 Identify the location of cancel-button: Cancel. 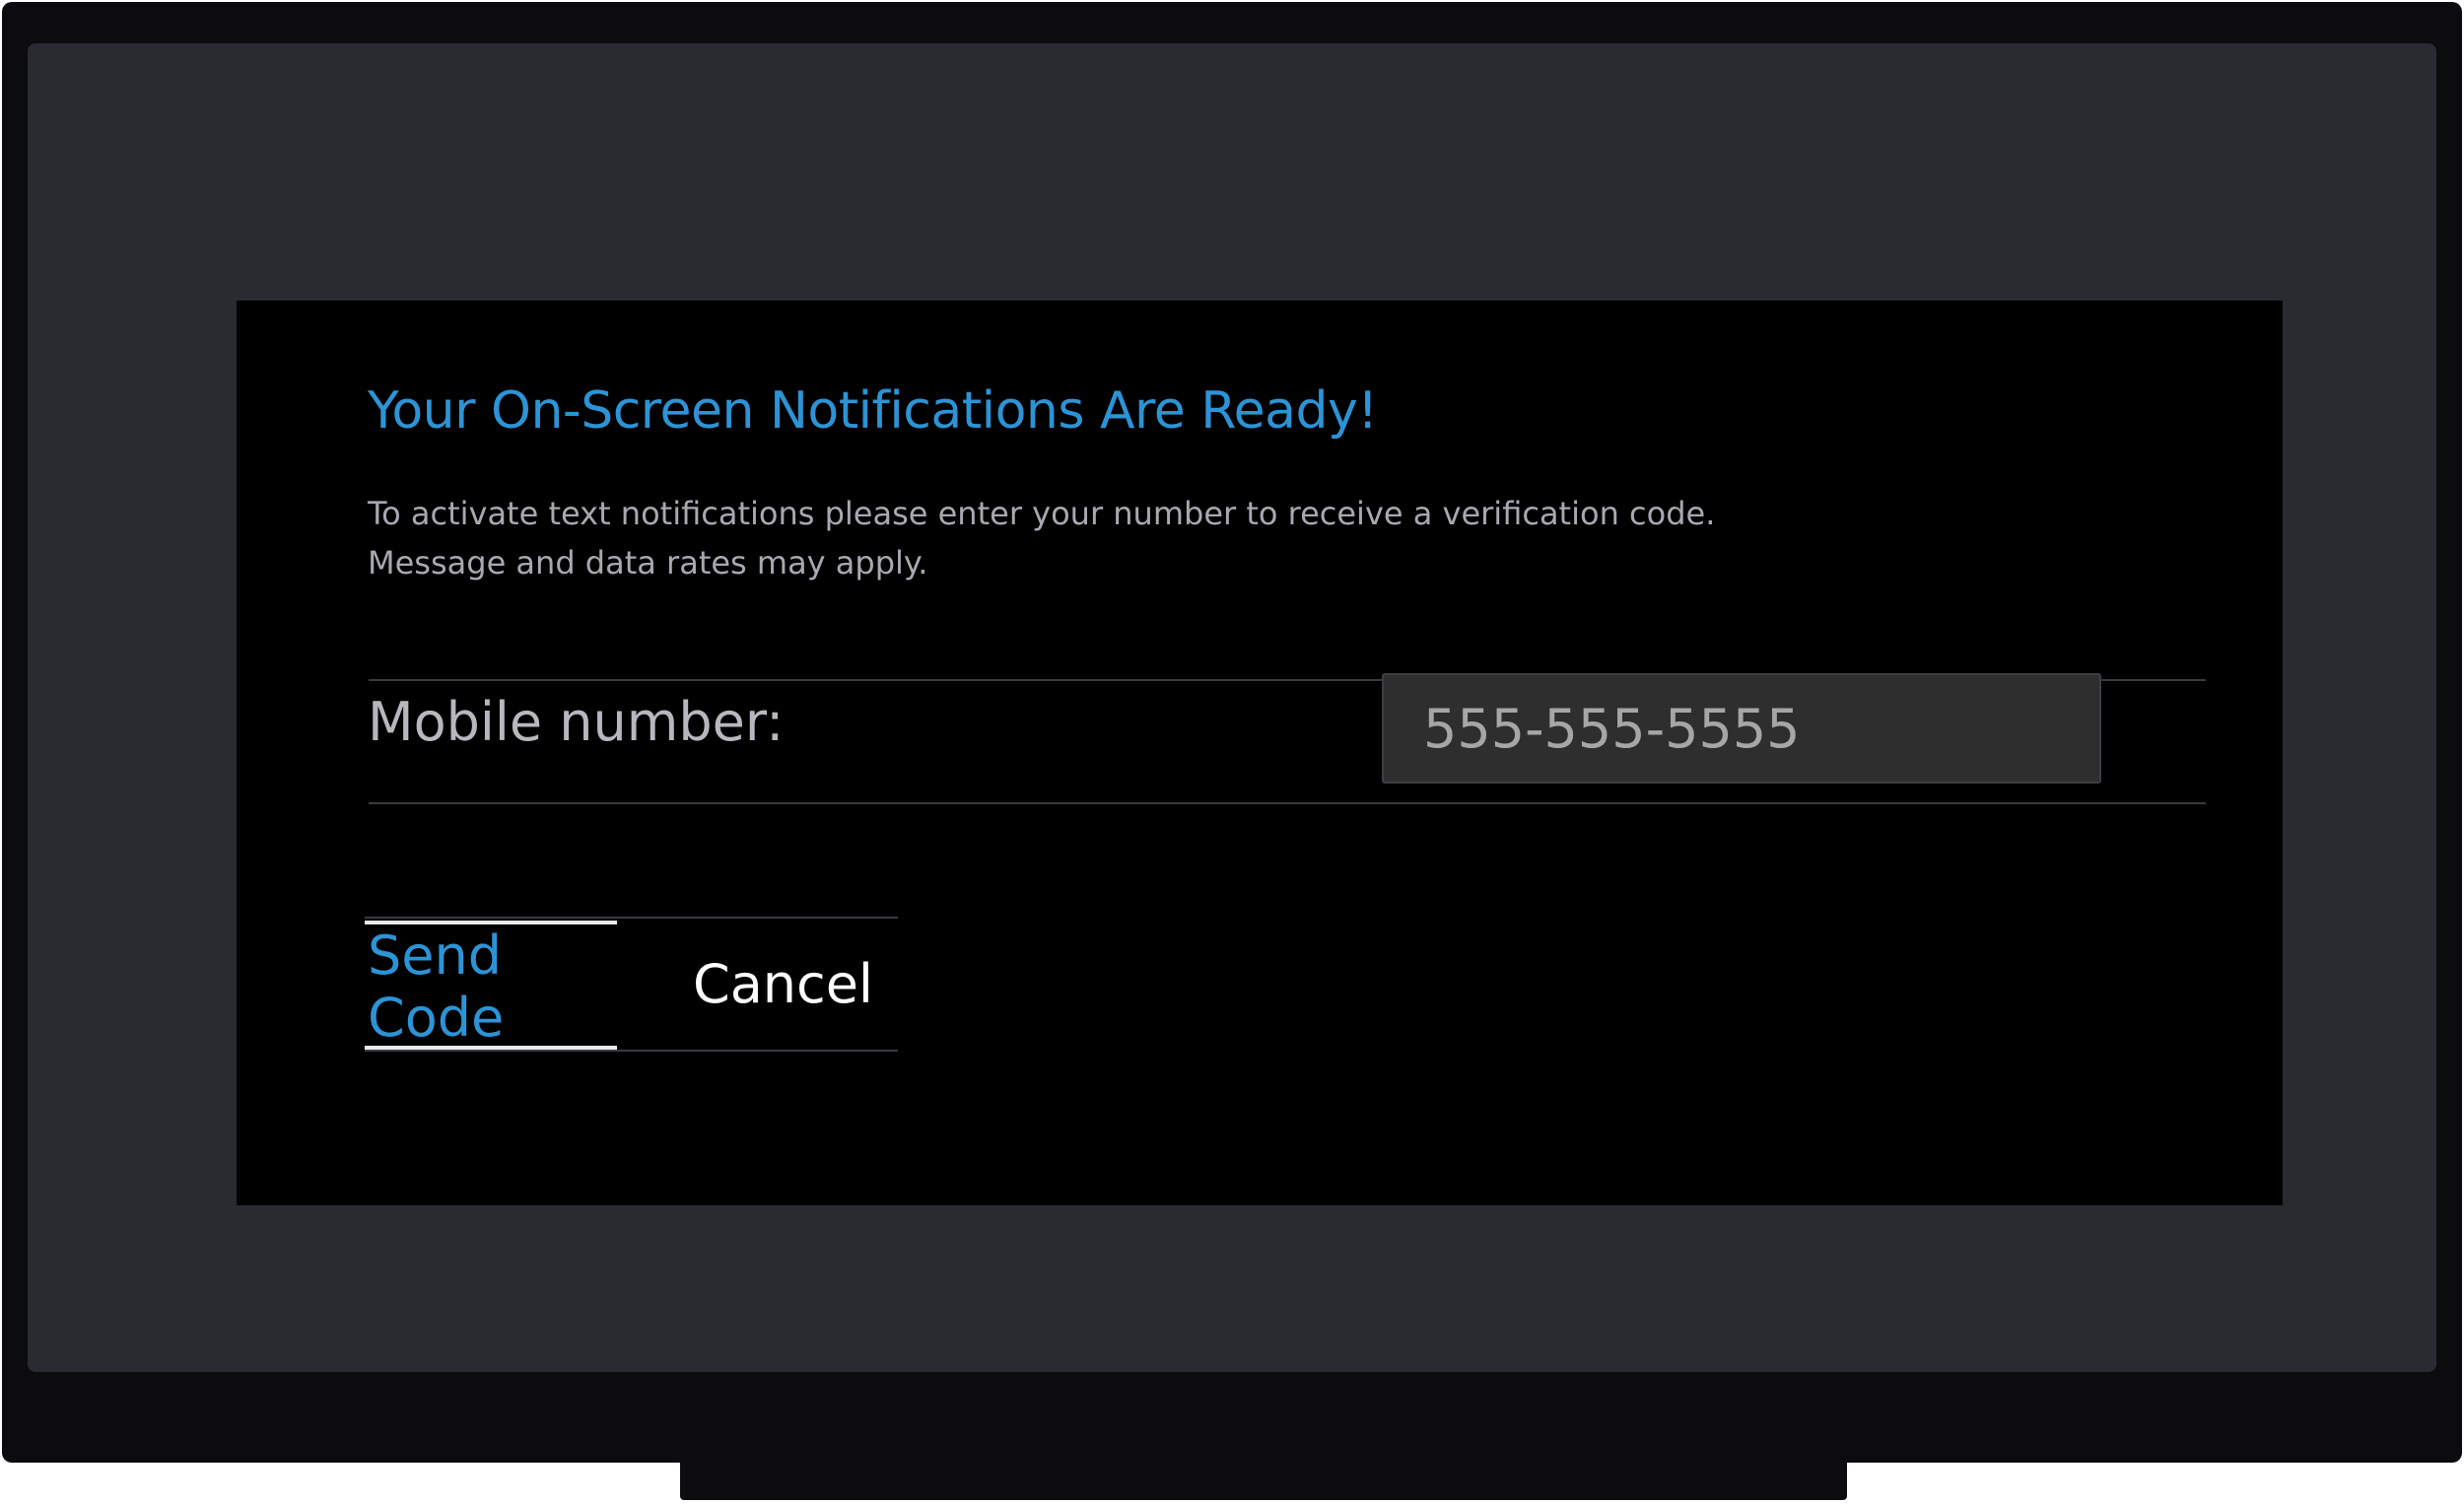
(791, 984).